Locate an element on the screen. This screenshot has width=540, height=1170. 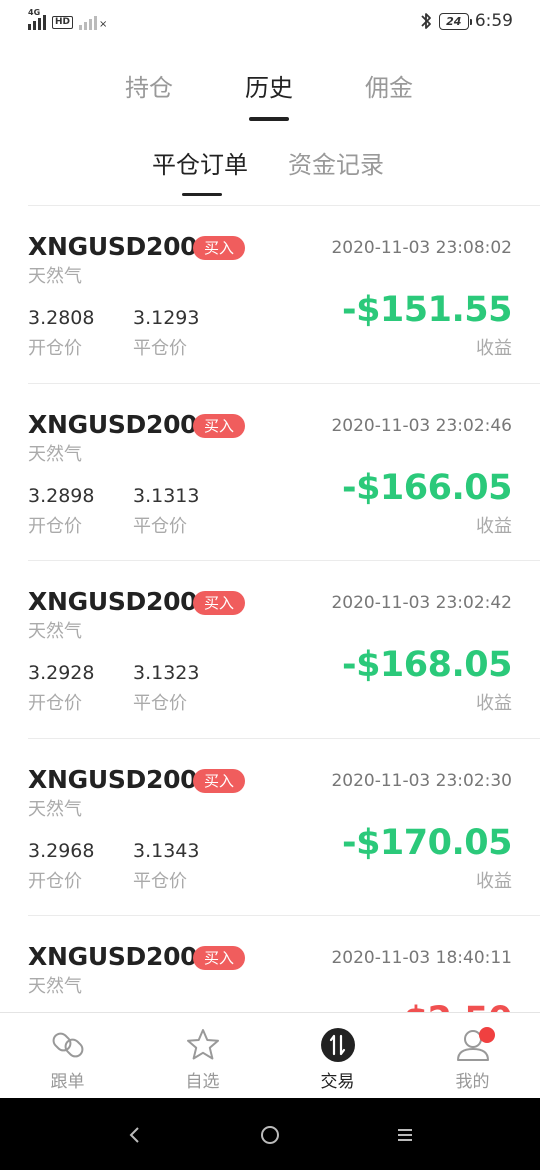
pnl-value: $2.50 is located at coordinates (458, 1006).